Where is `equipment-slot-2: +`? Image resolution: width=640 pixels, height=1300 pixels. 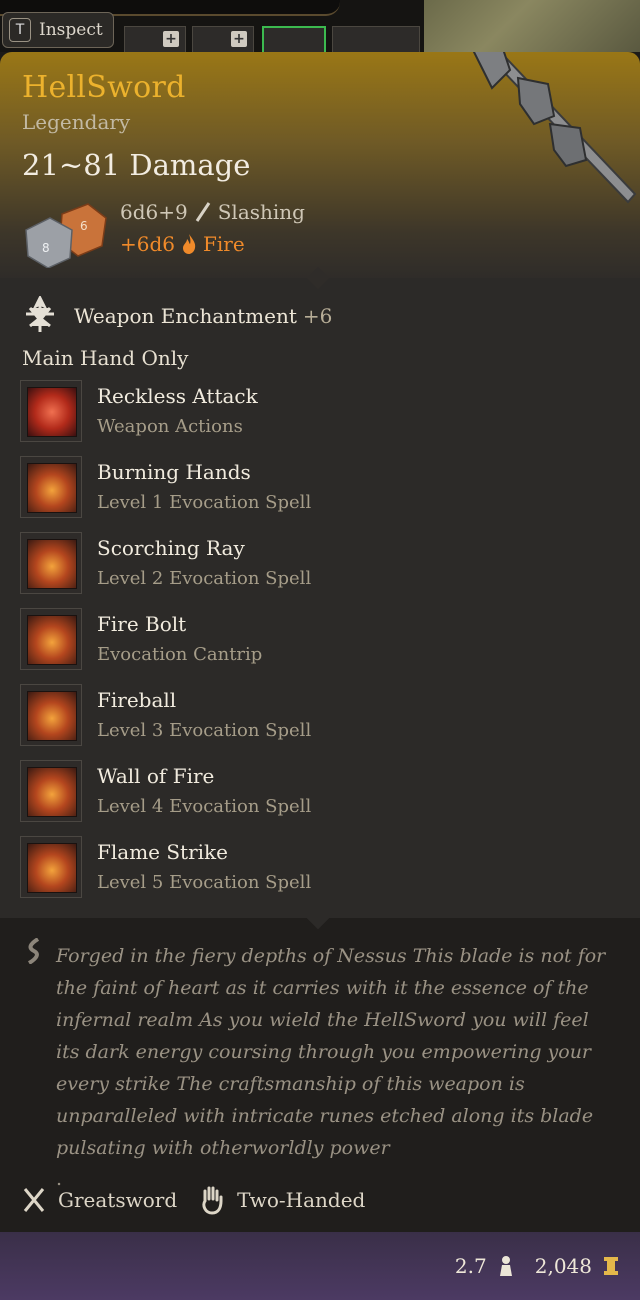 equipment-slot-2: + is located at coordinates (223, 40).